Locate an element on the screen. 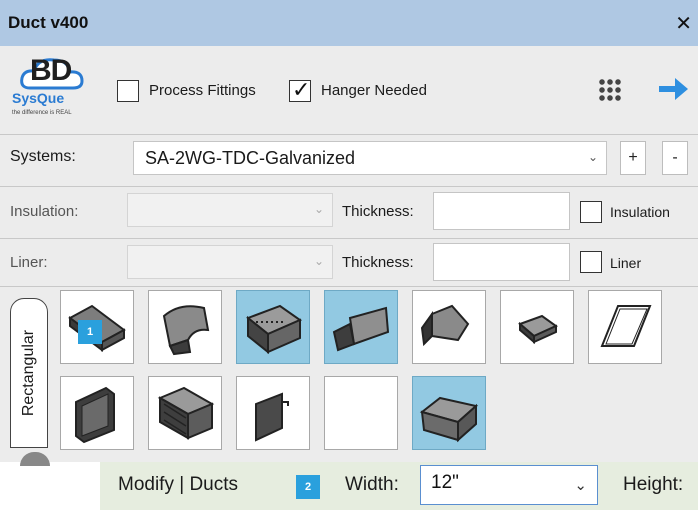 The image size is (698, 510). insulation-thickness-input is located at coordinates (501, 211).